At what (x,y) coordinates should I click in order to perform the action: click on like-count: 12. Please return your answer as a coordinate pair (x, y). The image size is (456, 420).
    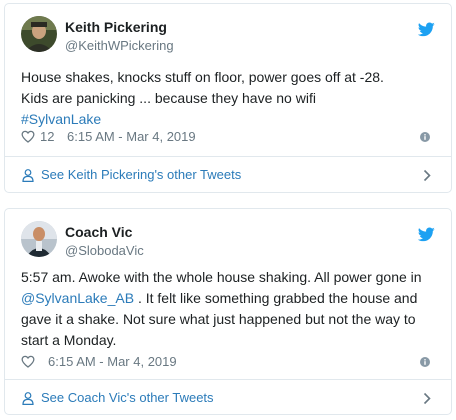
    Looking at the image, I should click on (47, 136).